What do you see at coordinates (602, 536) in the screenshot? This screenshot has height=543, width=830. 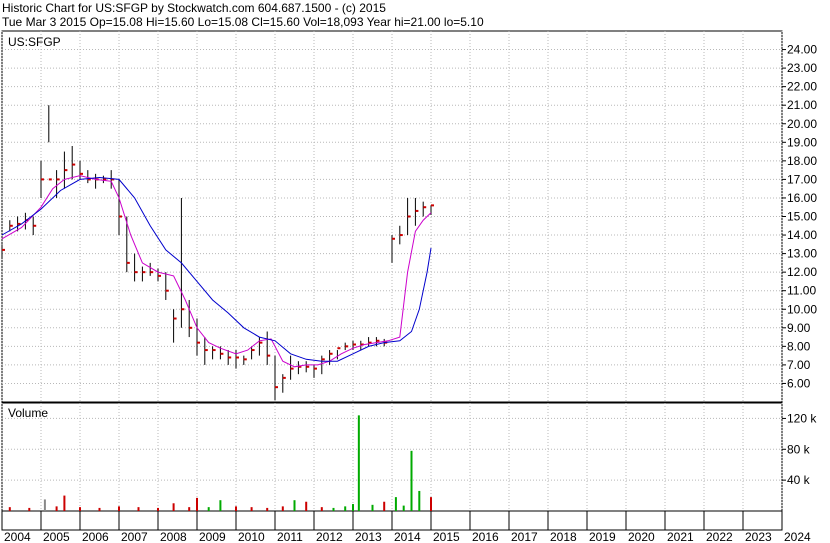 I see `year-tick-label: 2019` at bounding box center [602, 536].